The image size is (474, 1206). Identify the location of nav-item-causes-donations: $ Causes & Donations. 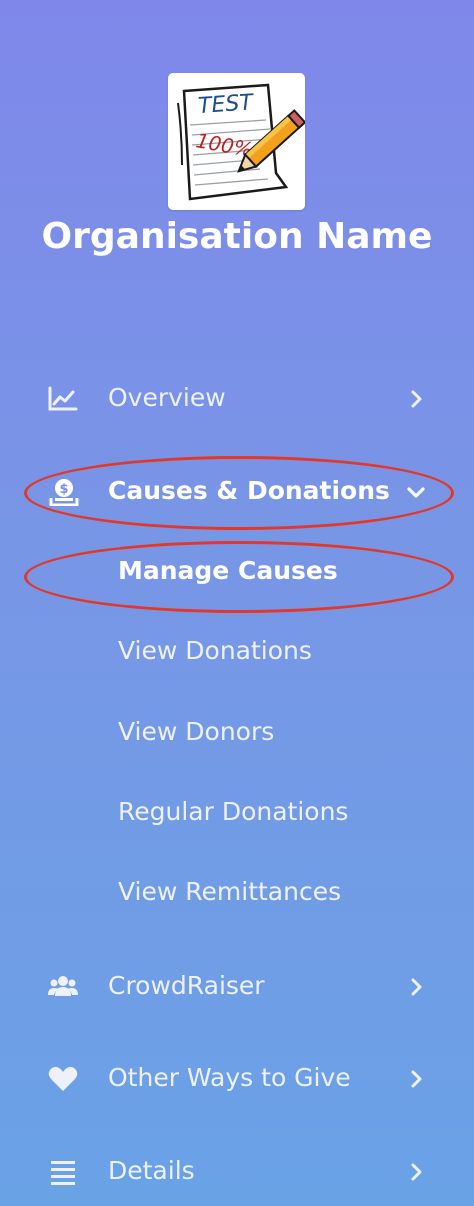
(237, 492).